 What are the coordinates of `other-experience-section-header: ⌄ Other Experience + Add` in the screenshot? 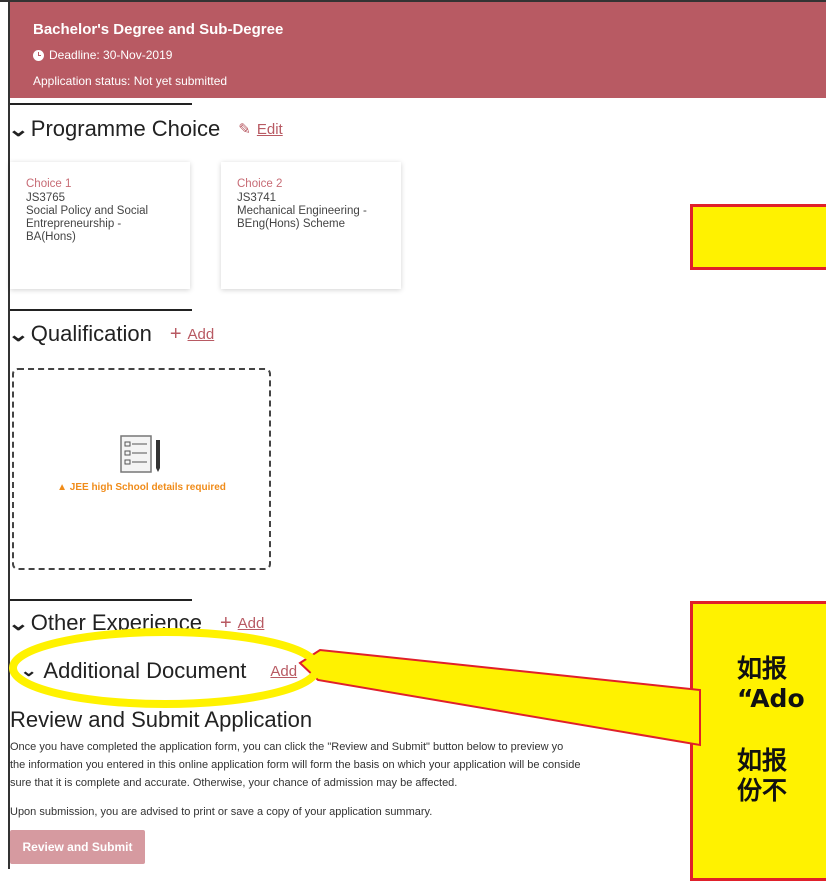 It's located at (135, 623).